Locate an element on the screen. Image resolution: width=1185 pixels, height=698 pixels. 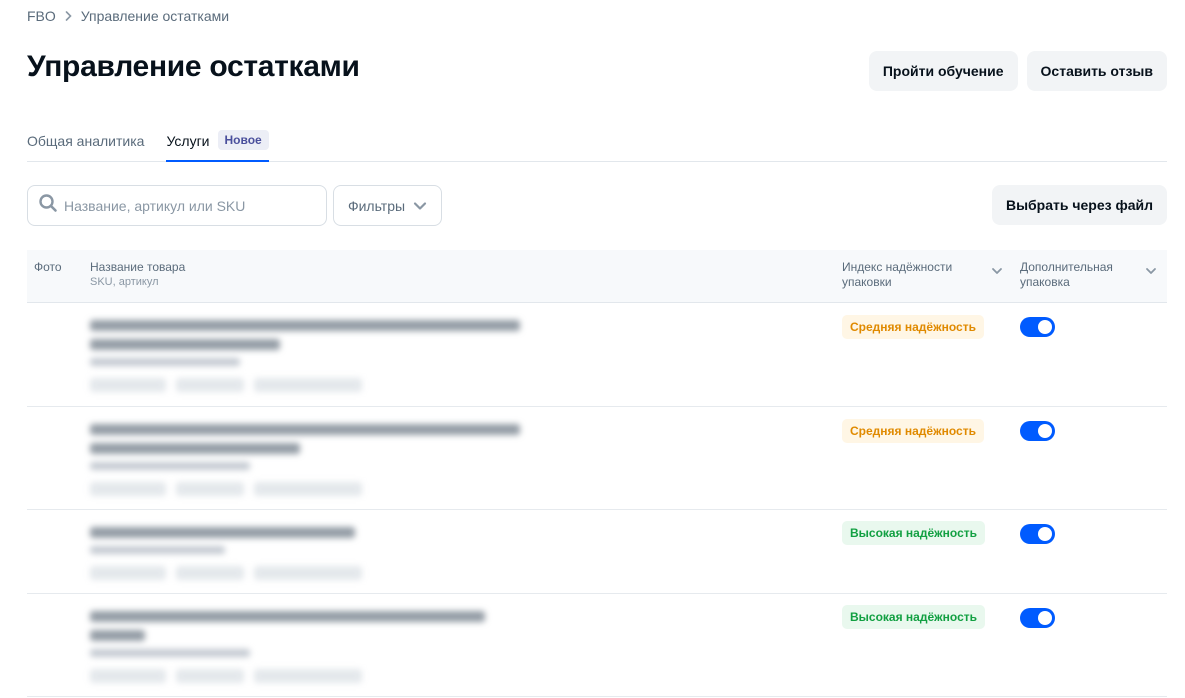
header-actions: Пройти обучение Оставить отзыв is located at coordinates (1017, 71).